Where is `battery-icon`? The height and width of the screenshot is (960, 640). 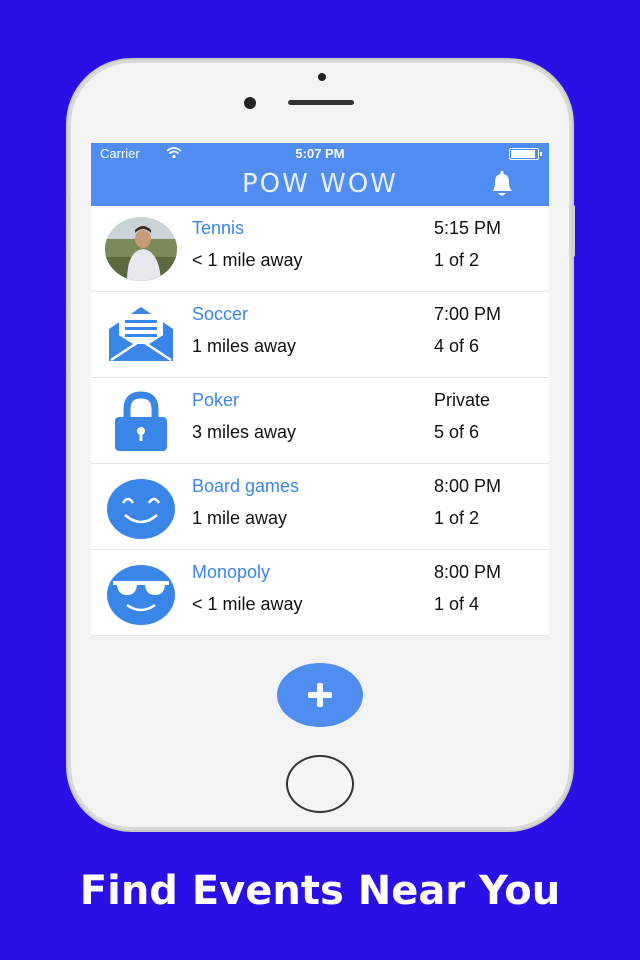
battery-icon is located at coordinates (525, 154).